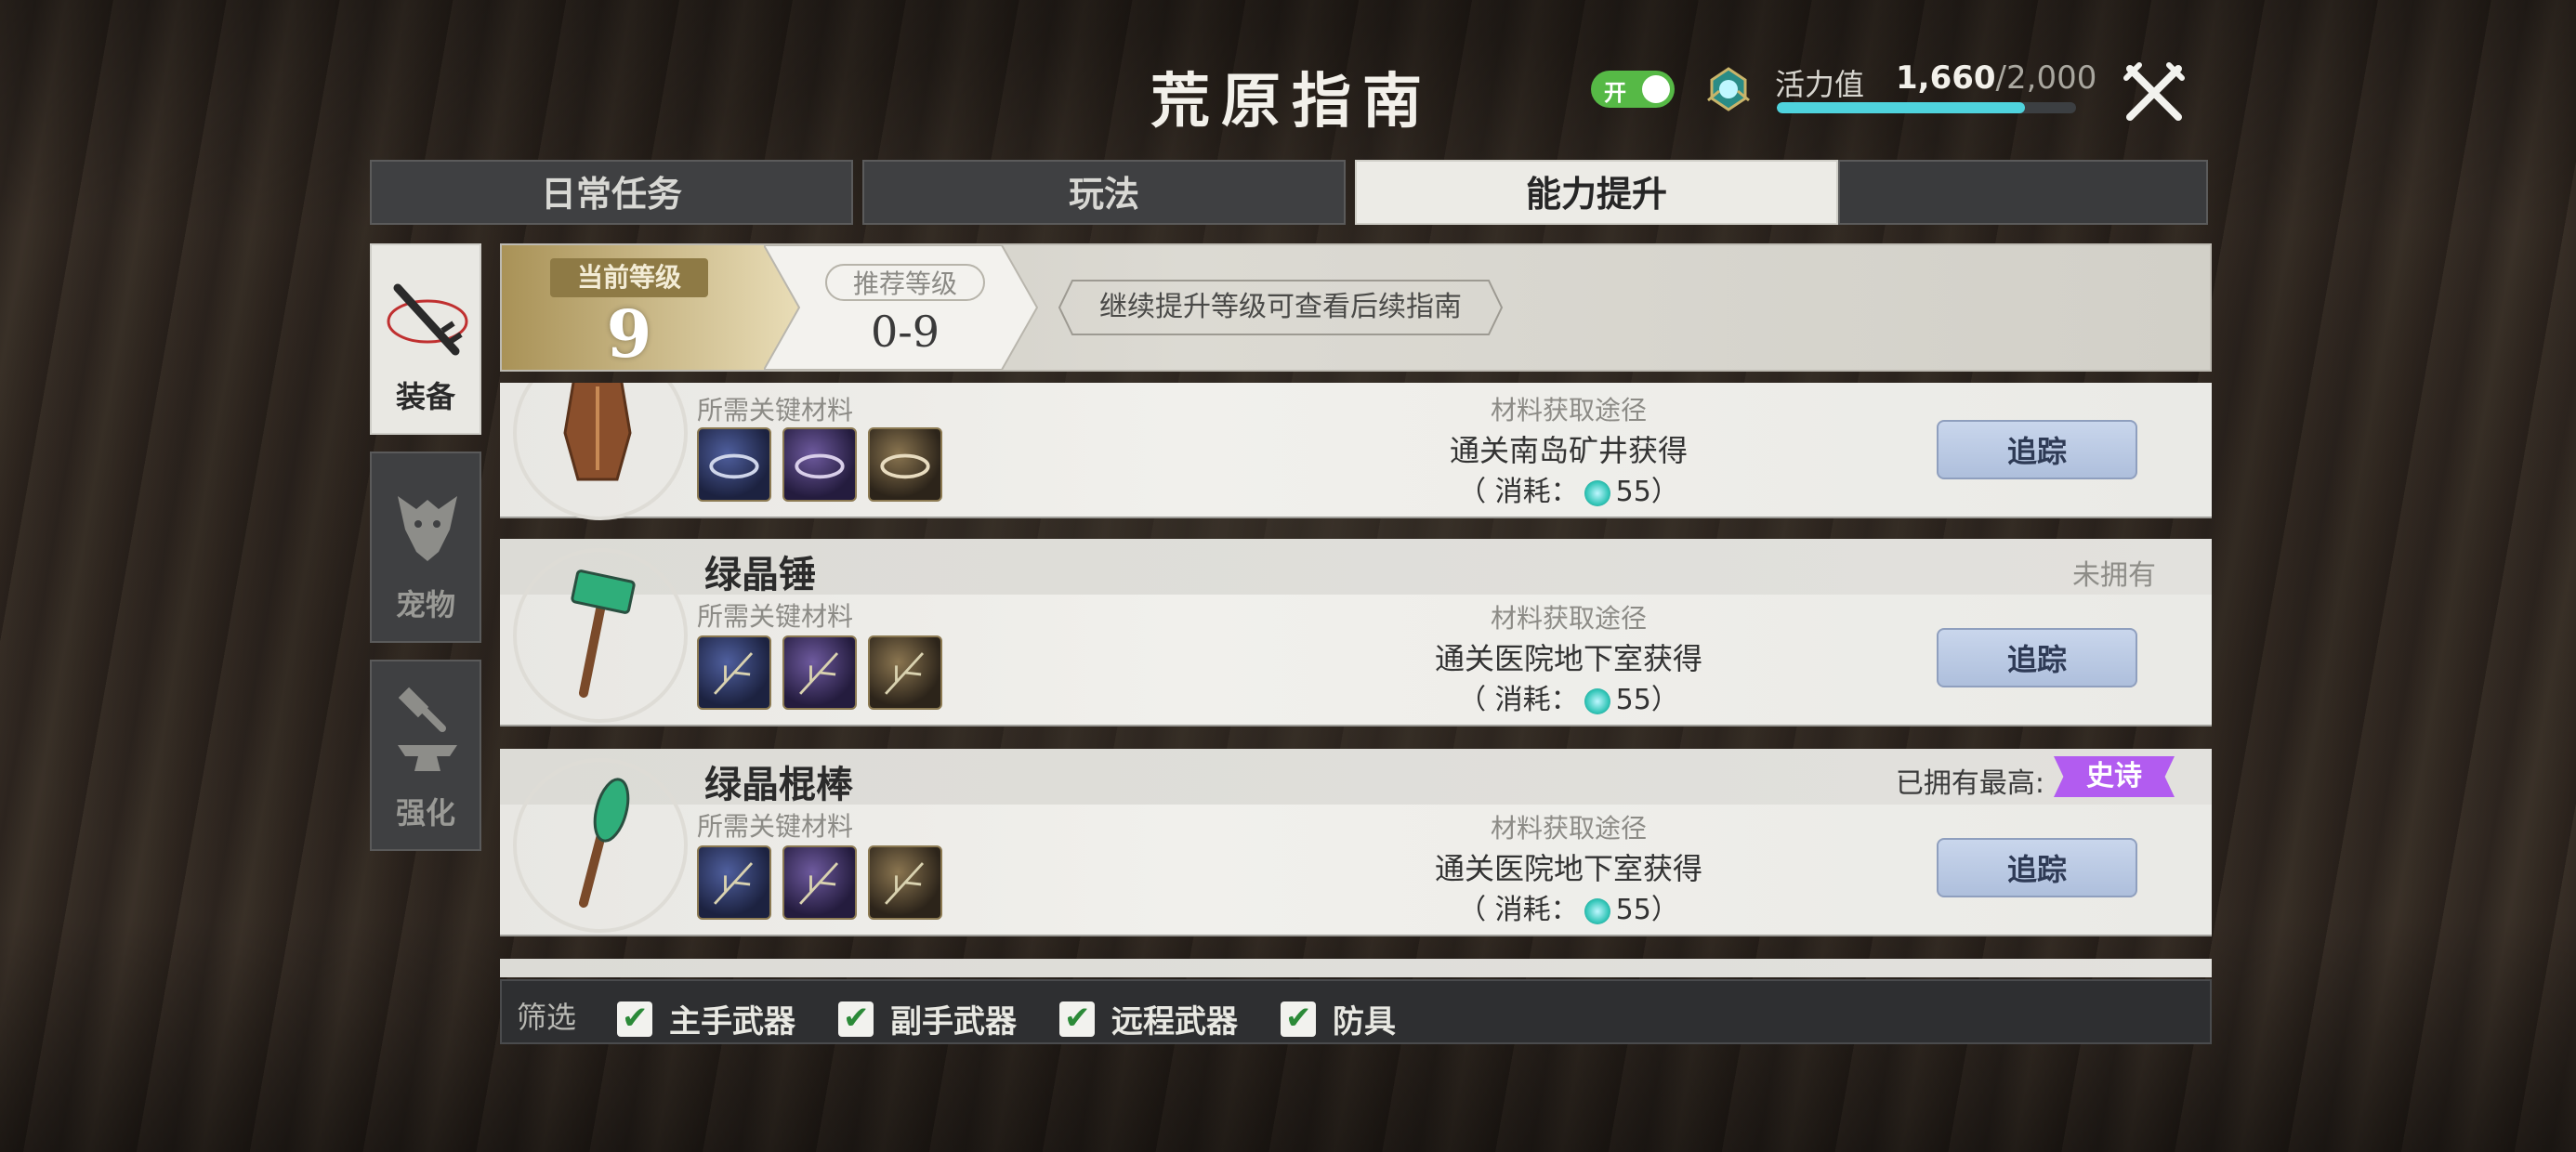 This screenshot has width=2576, height=1152. I want to click on sidebar-item-enhance: 强化, so click(425, 755).